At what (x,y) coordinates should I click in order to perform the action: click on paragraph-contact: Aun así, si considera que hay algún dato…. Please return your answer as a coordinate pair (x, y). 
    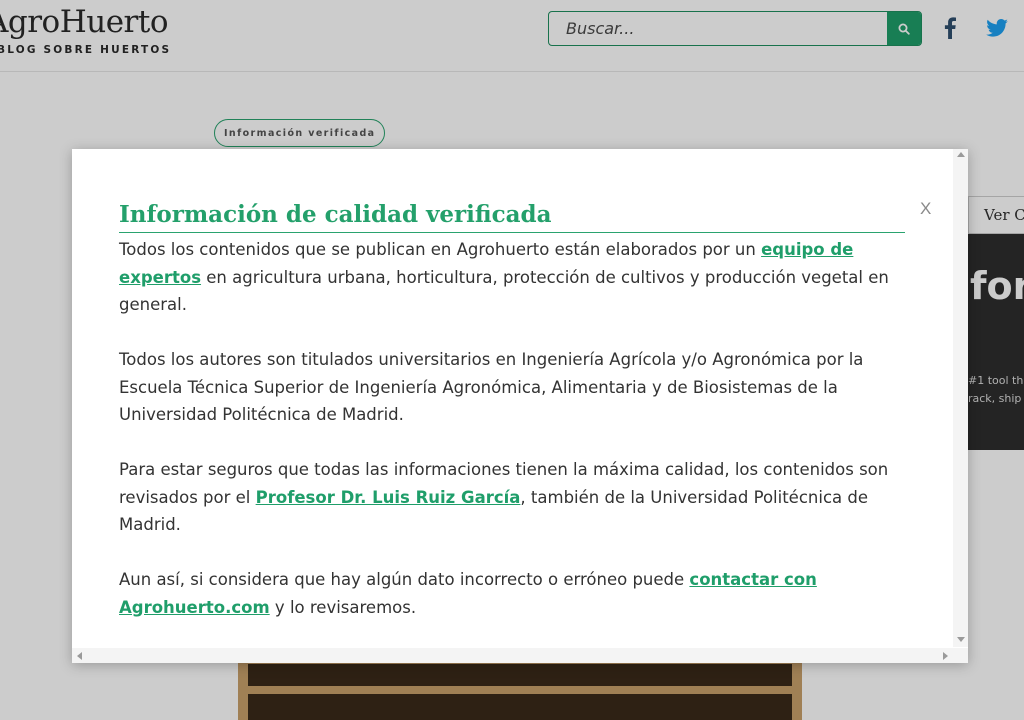
    Looking at the image, I should click on (514, 593).